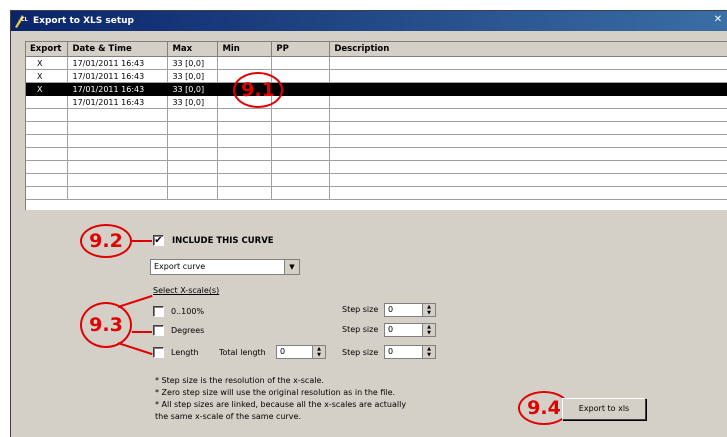  What do you see at coordinates (223, 241) in the screenshot?
I see `include-curve-label: INCLUDE THIS CURVE` at bounding box center [223, 241].